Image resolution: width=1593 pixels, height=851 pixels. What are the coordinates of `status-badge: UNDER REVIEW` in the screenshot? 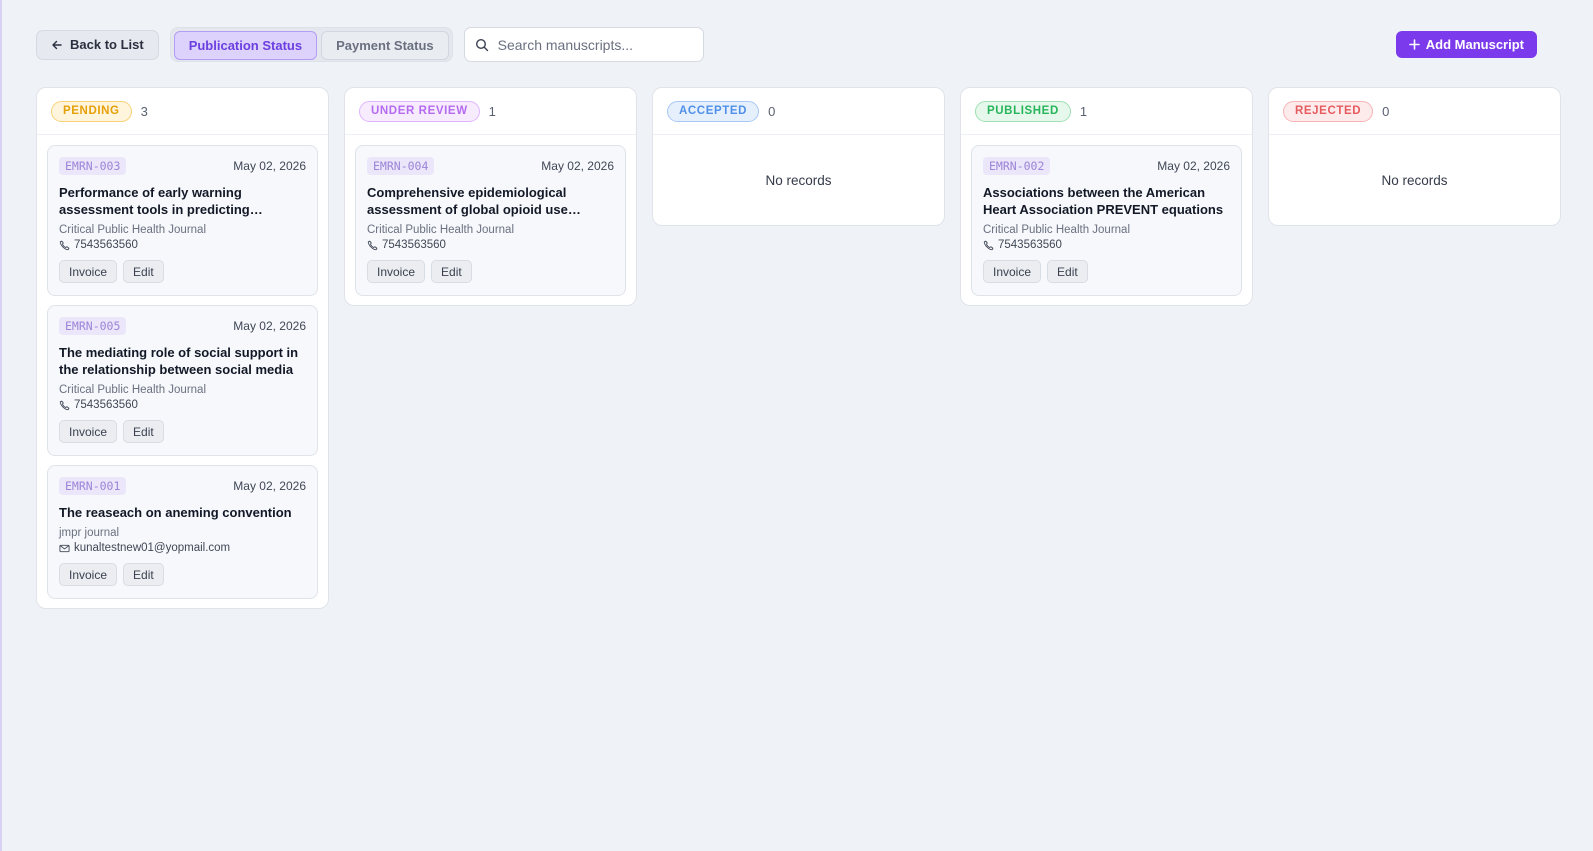 It's located at (419, 111).